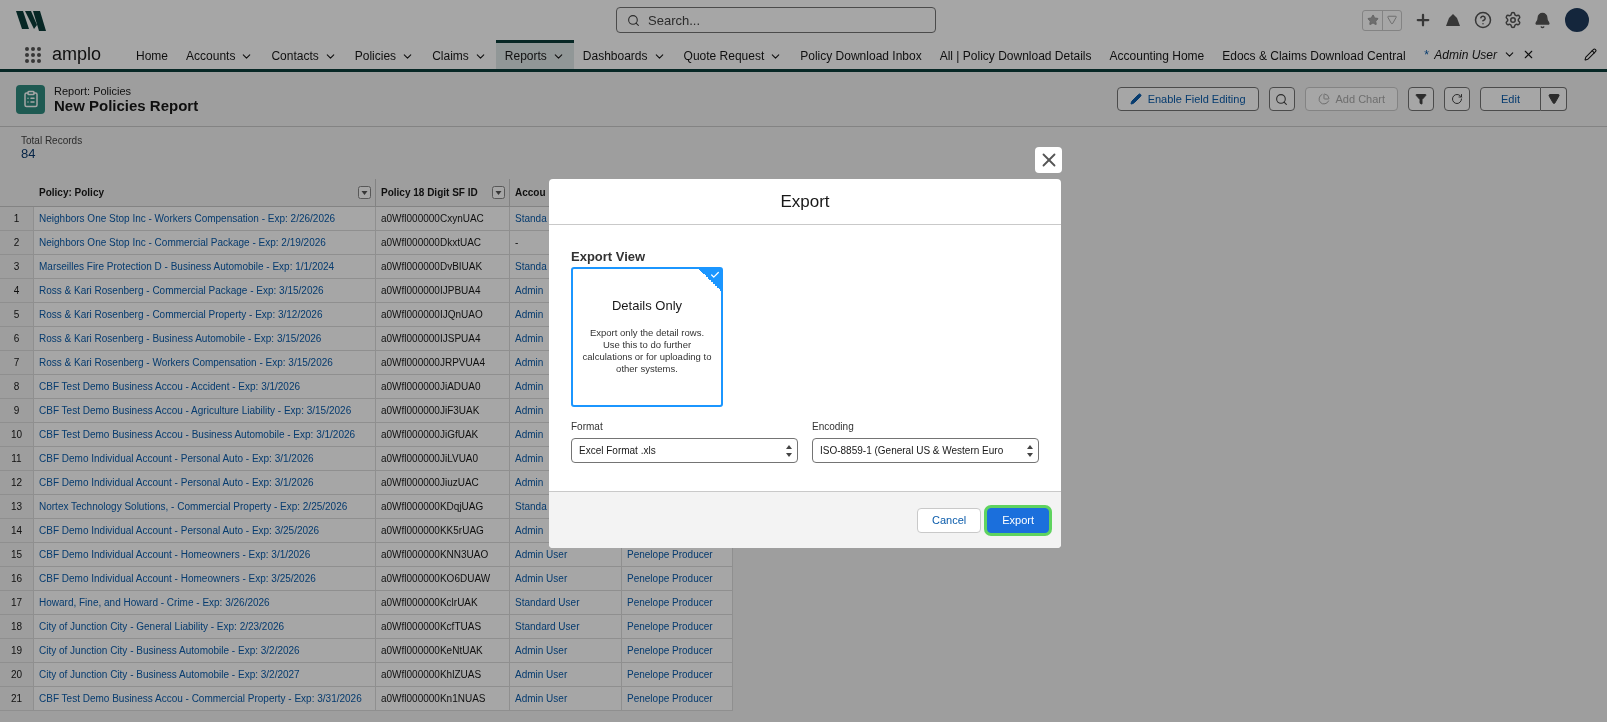 Image resolution: width=1607 pixels, height=722 pixels. What do you see at coordinates (443, 531) in the screenshot?
I see `table-cell: a0Wfl000000KK5rUAG` at bounding box center [443, 531].